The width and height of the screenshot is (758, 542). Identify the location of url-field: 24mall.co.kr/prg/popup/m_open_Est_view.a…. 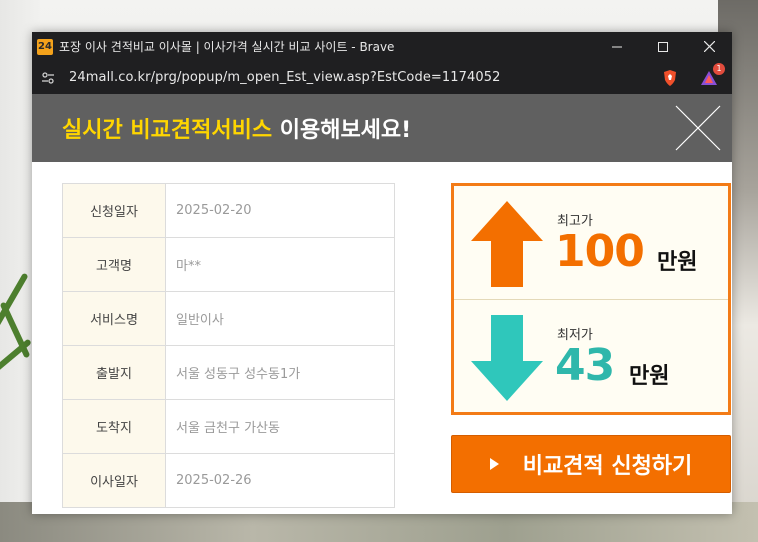
(365, 77).